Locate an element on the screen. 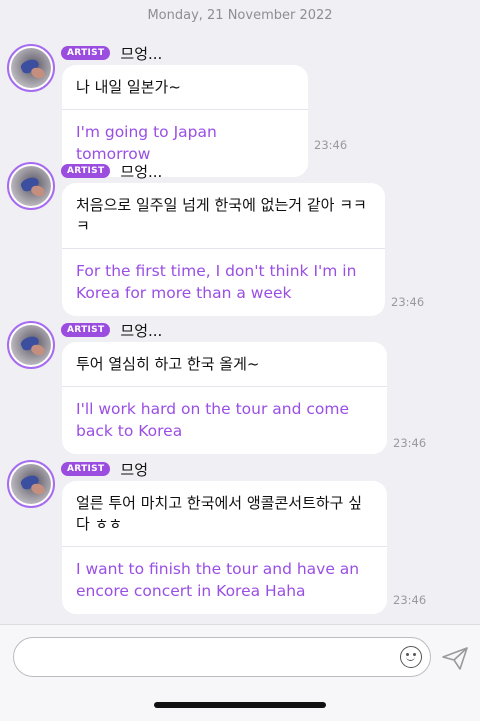 The width and height of the screenshot is (480, 721). date-label: Monday, 21 November 2022 is located at coordinates (240, 15).